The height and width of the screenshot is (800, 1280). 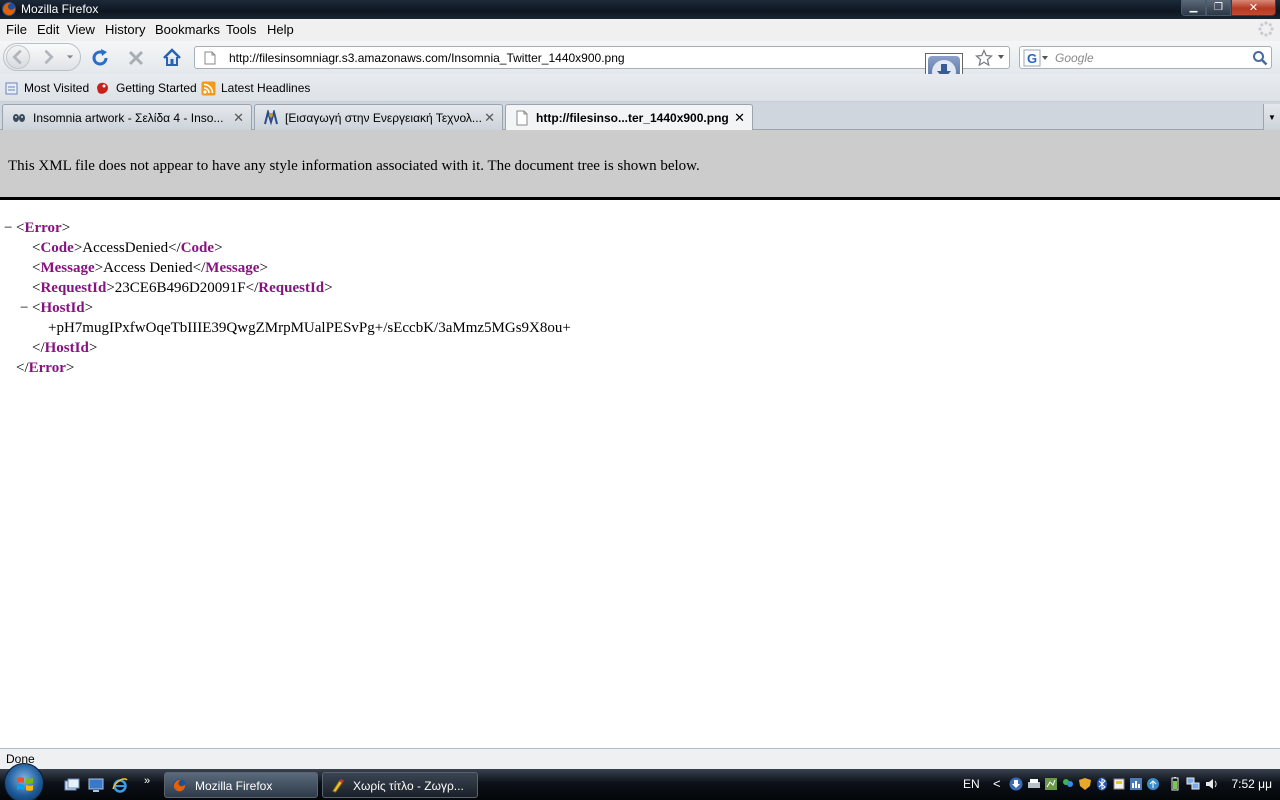 What do you see at coordinates (1102, 784) in the screenshot?
I see `bluetooth-tray-icon` at bounding box center [1102, 784].